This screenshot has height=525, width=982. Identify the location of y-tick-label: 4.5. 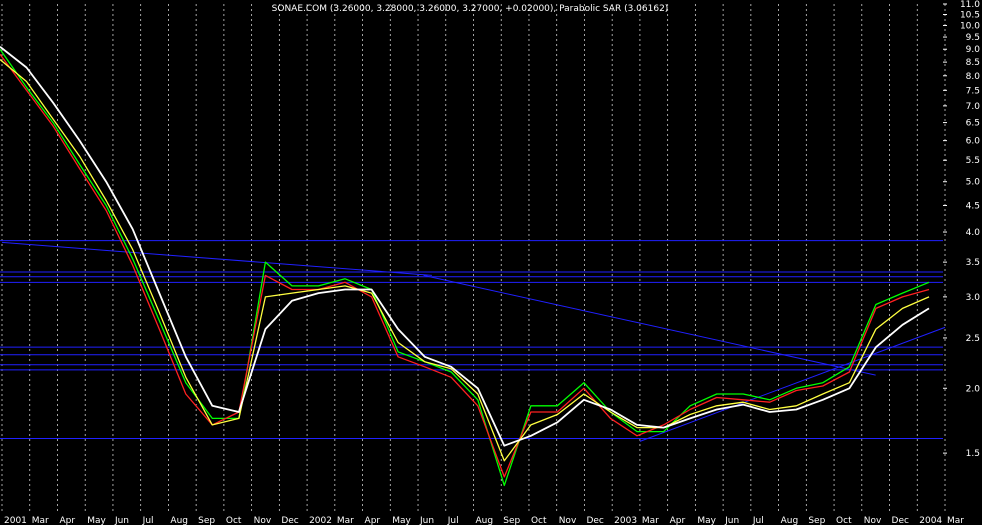
(973, 206).